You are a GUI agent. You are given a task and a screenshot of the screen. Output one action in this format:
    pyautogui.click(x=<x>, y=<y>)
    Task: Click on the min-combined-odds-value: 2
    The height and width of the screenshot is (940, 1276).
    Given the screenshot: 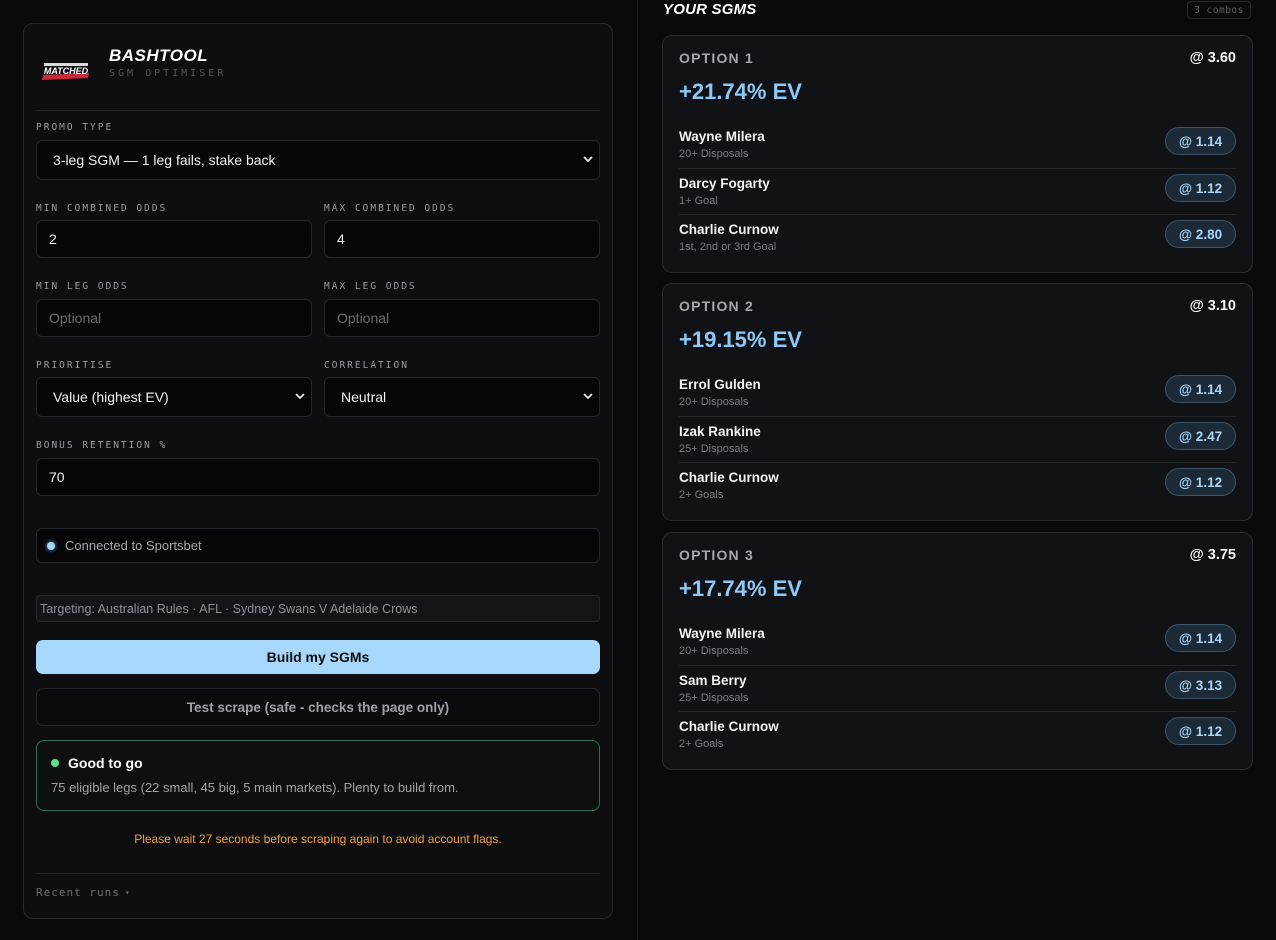 What is the action you would take?
    pyautogui.click(x=53, y=239)
    